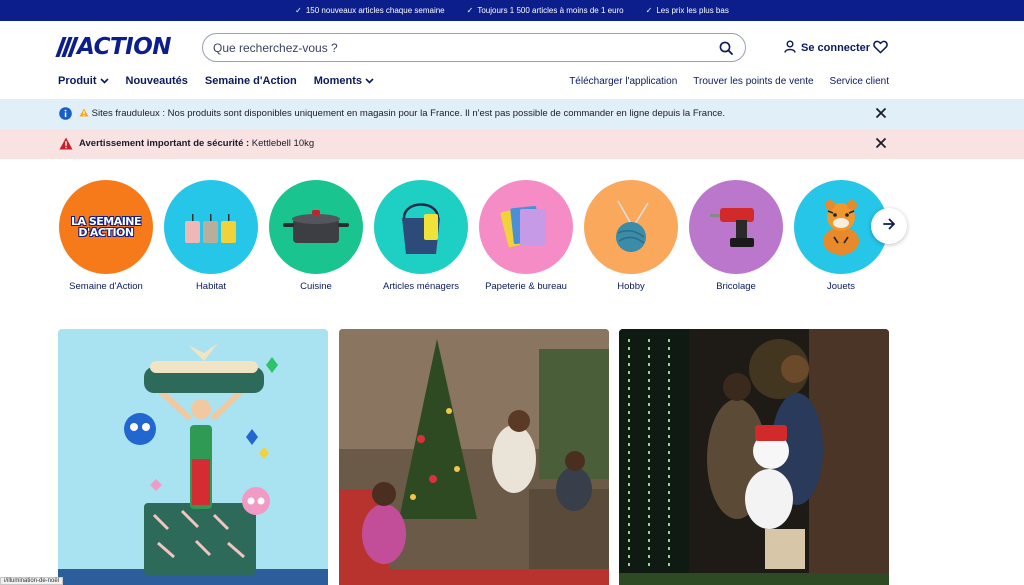 The height and width of the screenshot is (585, 1024). Describe the element at coordinates (106, 286) in the screenshot. I see `category-label: Semaine d'Action` at that location.